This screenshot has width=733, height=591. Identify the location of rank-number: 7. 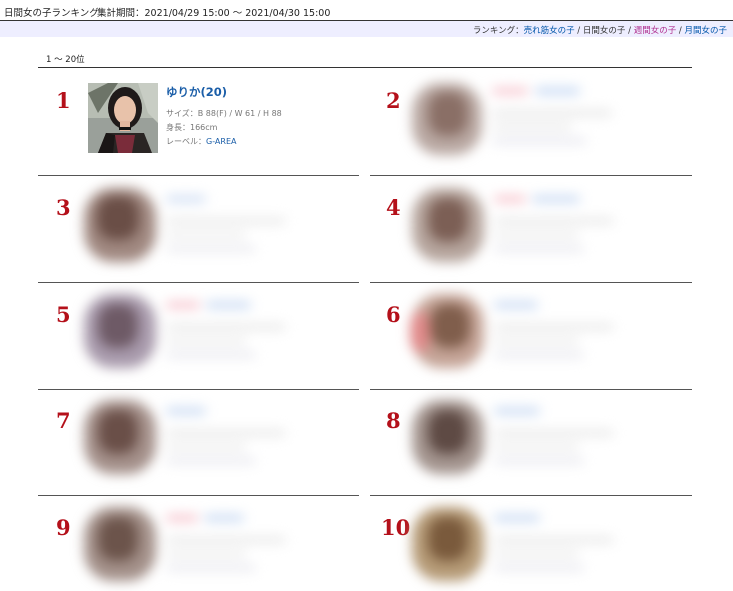
(63, 420).